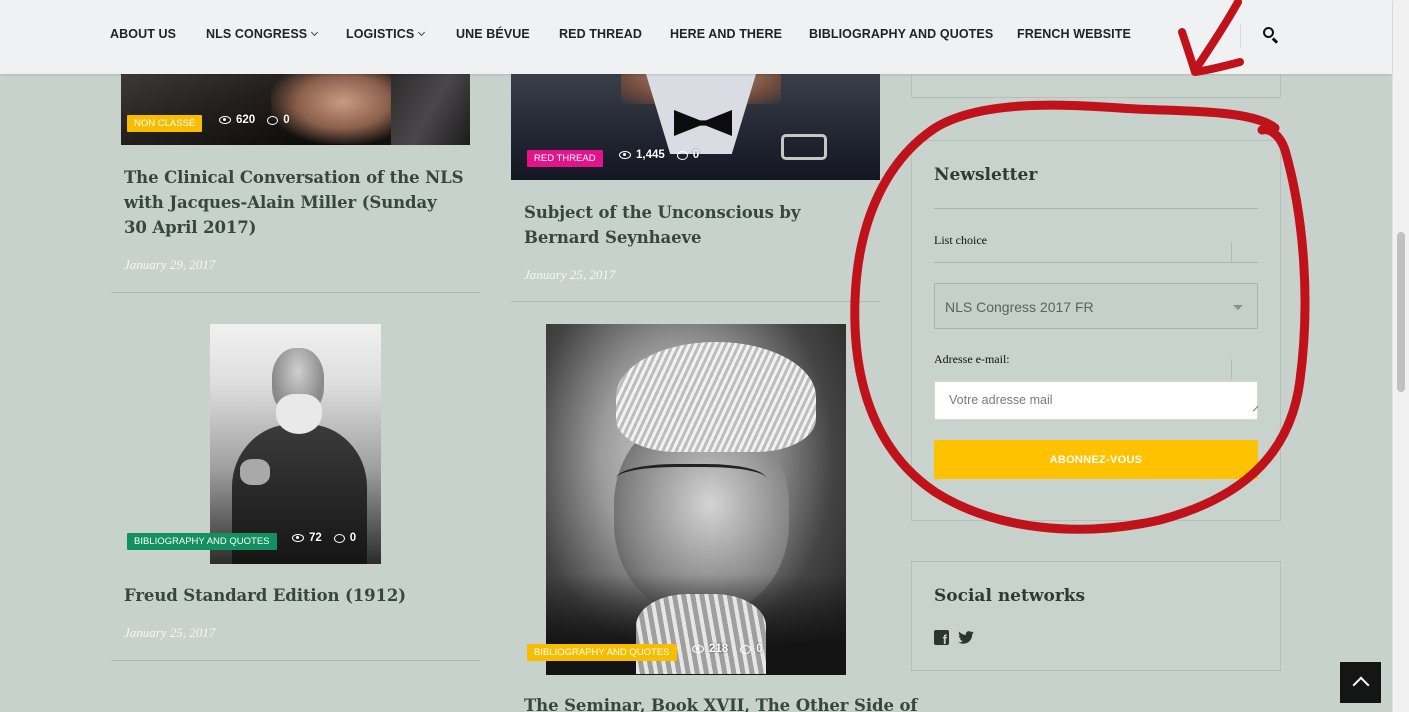 The image size is (1409, 712). I want to click on nav-label: UNE BÉVUE, so click(493, 34).